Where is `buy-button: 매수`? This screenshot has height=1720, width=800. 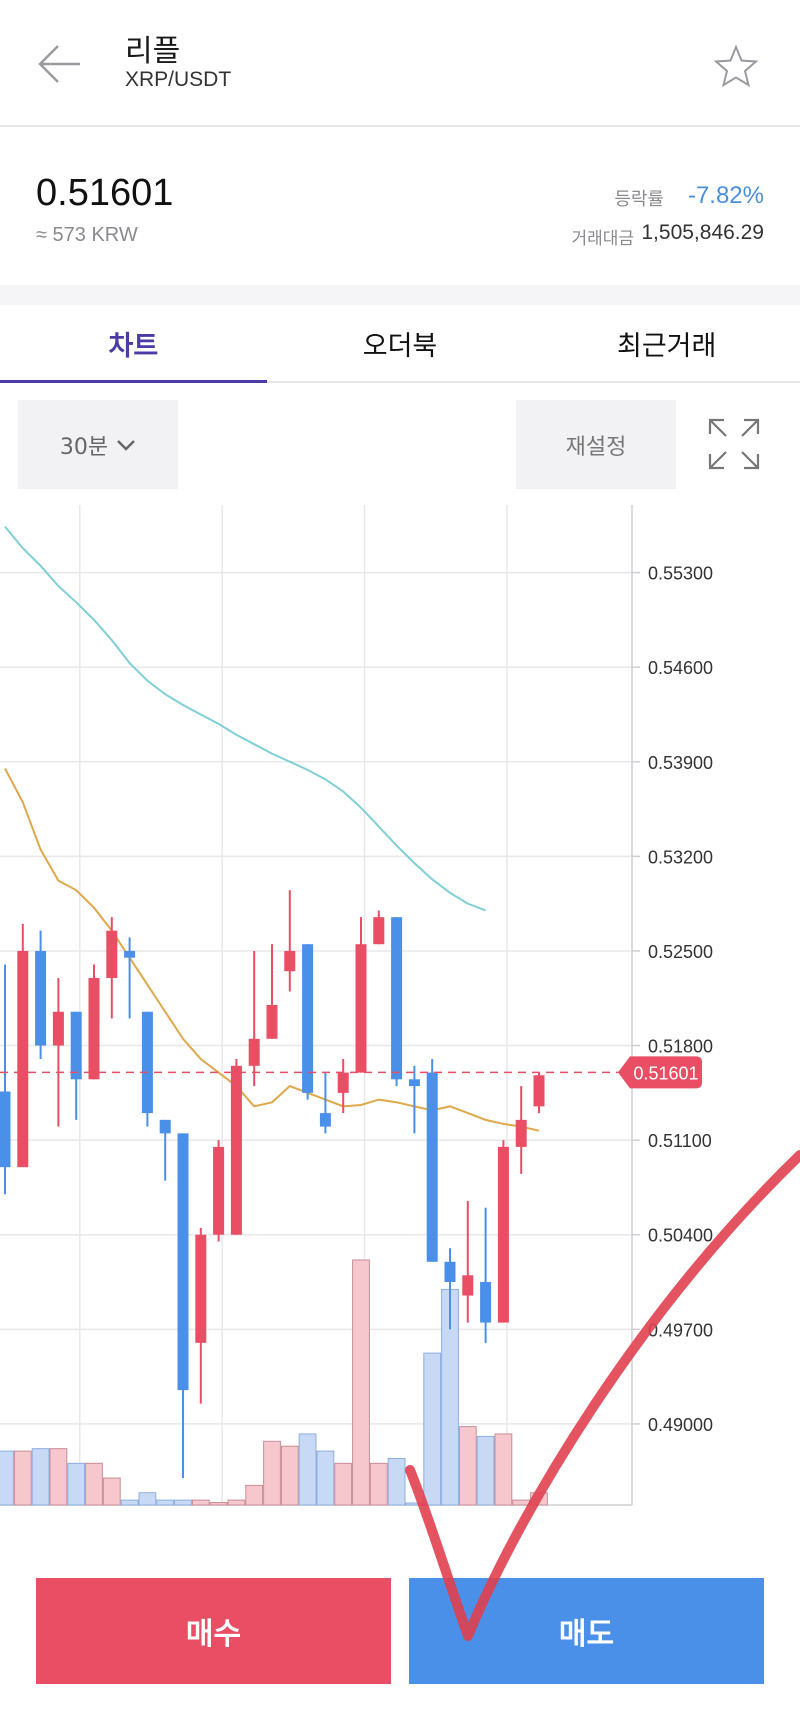
buy-button: 매수 is located at coordinates (213, 1631).